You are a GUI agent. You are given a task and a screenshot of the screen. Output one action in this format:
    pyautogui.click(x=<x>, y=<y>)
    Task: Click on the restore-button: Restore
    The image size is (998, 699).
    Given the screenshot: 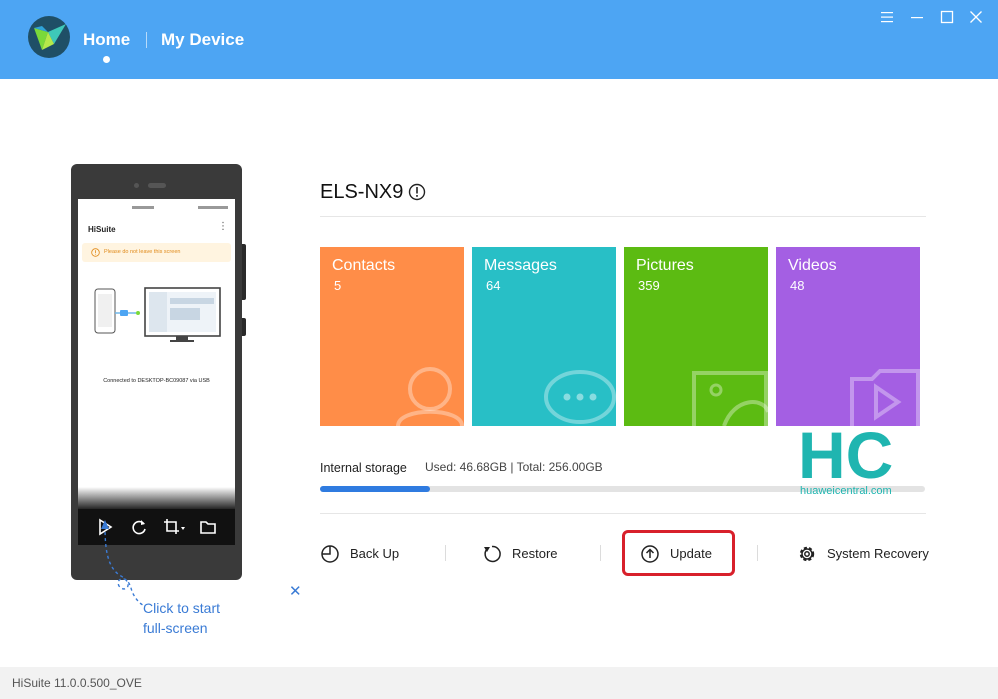 What is the action you would take?
    pyautogui.click(x=527, y=554)
    